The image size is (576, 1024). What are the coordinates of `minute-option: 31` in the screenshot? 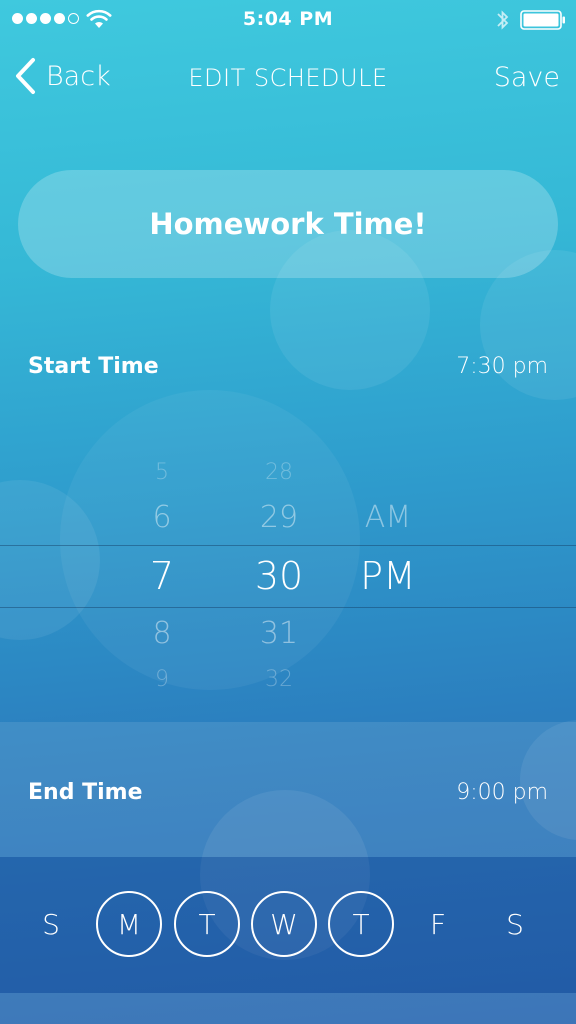 It's located at (279, 633).